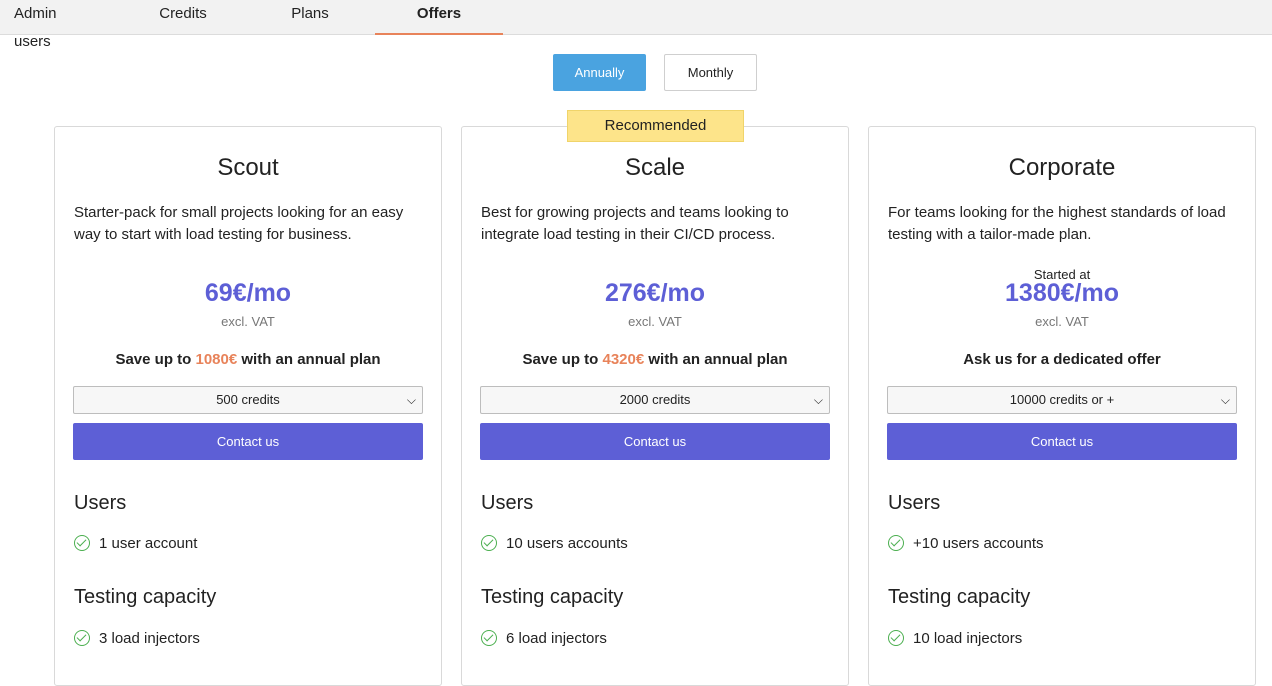  I want to click on savings-amount: 1080€, so click(216, 359).